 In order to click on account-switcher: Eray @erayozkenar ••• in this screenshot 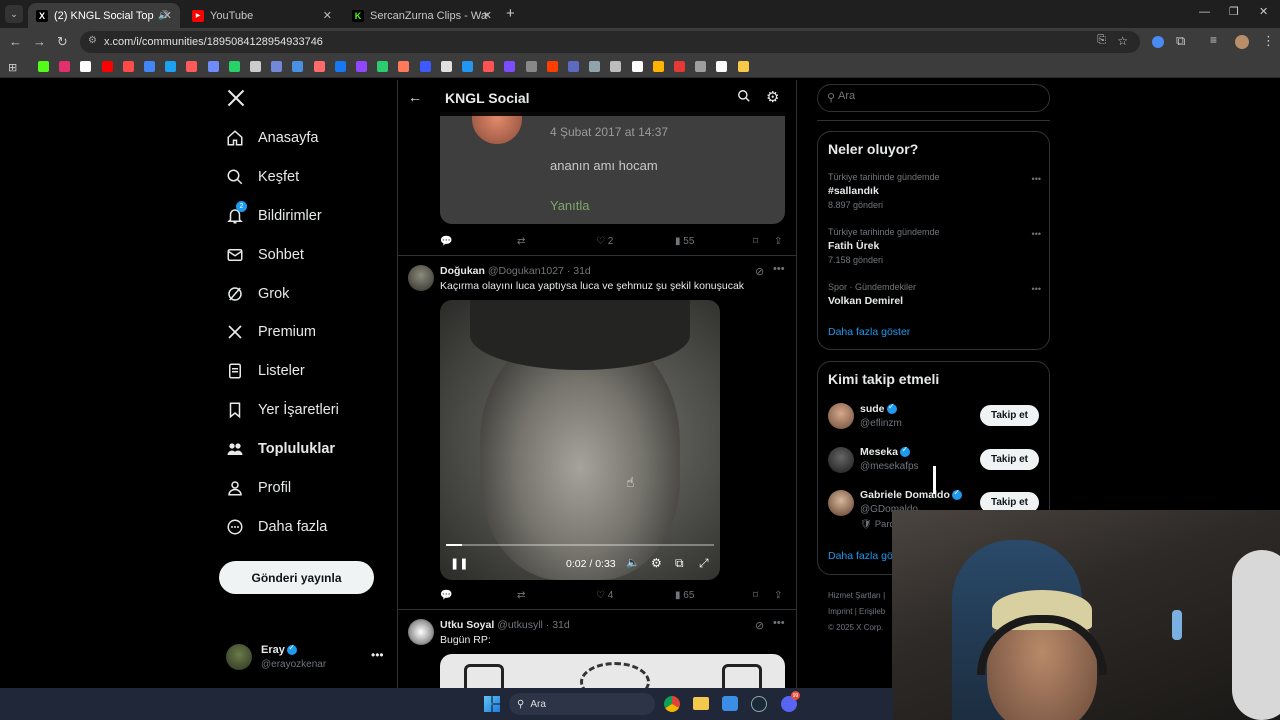, I will do `click(306, 658)`.